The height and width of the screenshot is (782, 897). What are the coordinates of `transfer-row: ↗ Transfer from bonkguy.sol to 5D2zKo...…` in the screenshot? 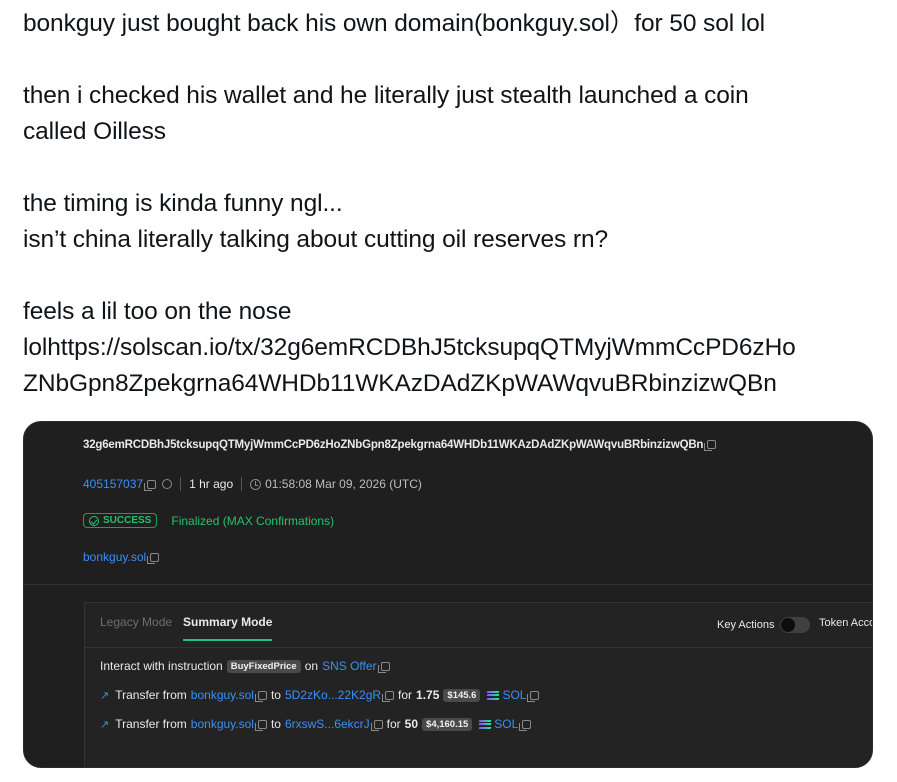 It's located at (320, 695).